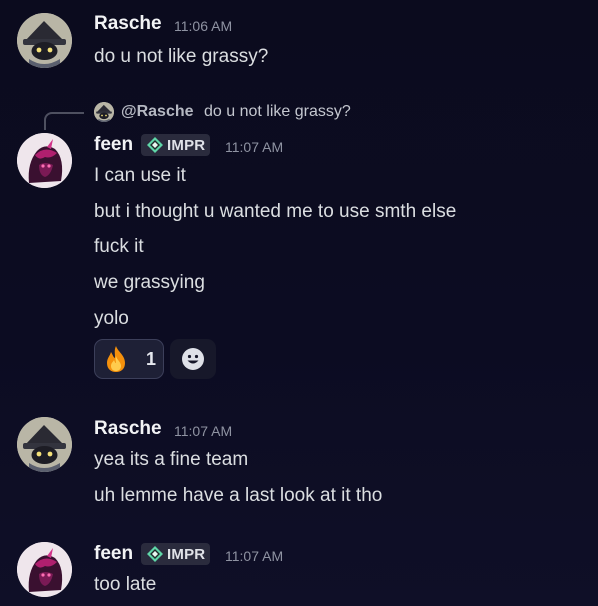 This screenshot has height=606, width=598. Describe the element at coordinates (181, 56) in the screenshot. I see `message-text: do u not like grassy?` at that location.